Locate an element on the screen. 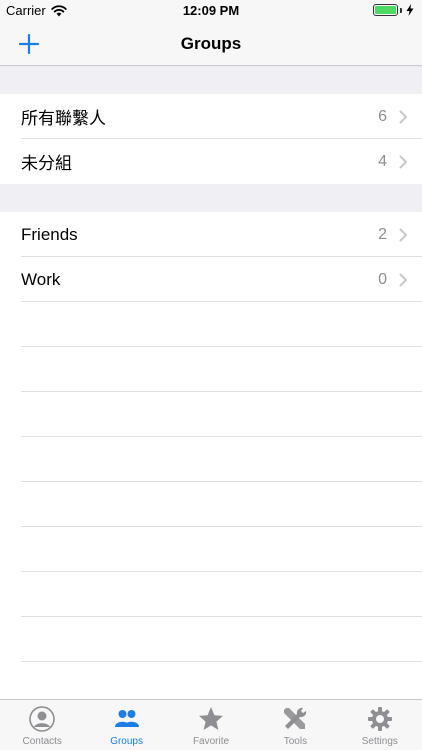  tab-groups: Groups is located at coordinates (126, 725).